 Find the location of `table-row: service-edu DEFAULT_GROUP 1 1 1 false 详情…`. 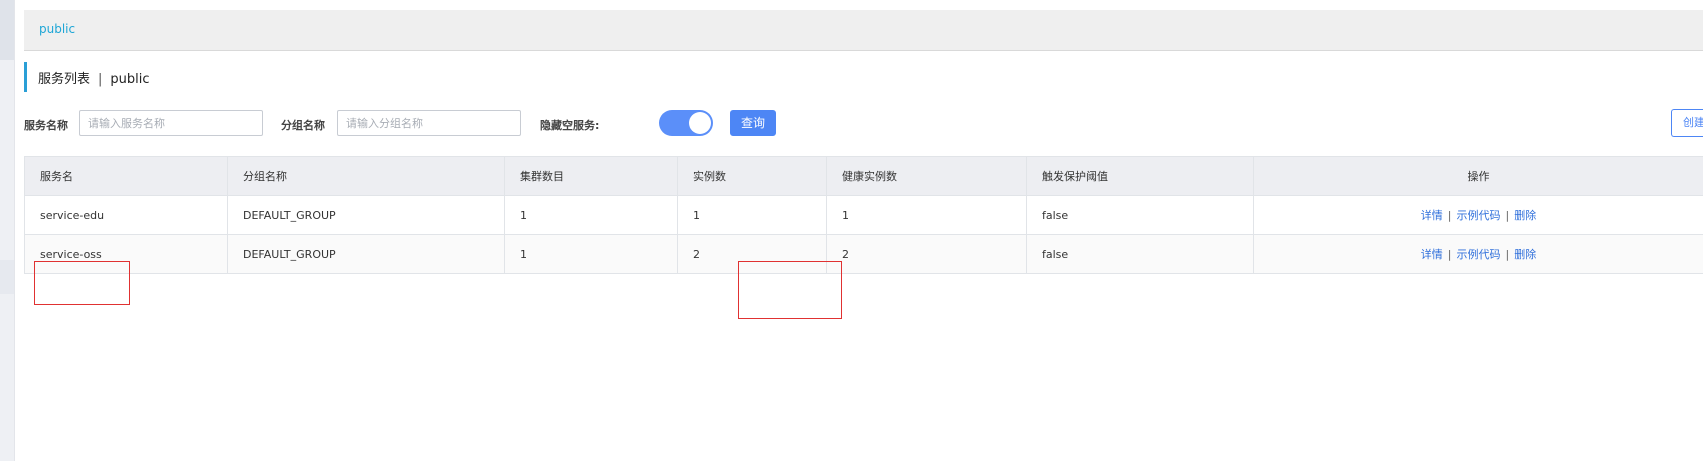

table-row: service-edu DEFAULT_GROUP 1 1 1 false 详情… is located at coordinates (863, 215).